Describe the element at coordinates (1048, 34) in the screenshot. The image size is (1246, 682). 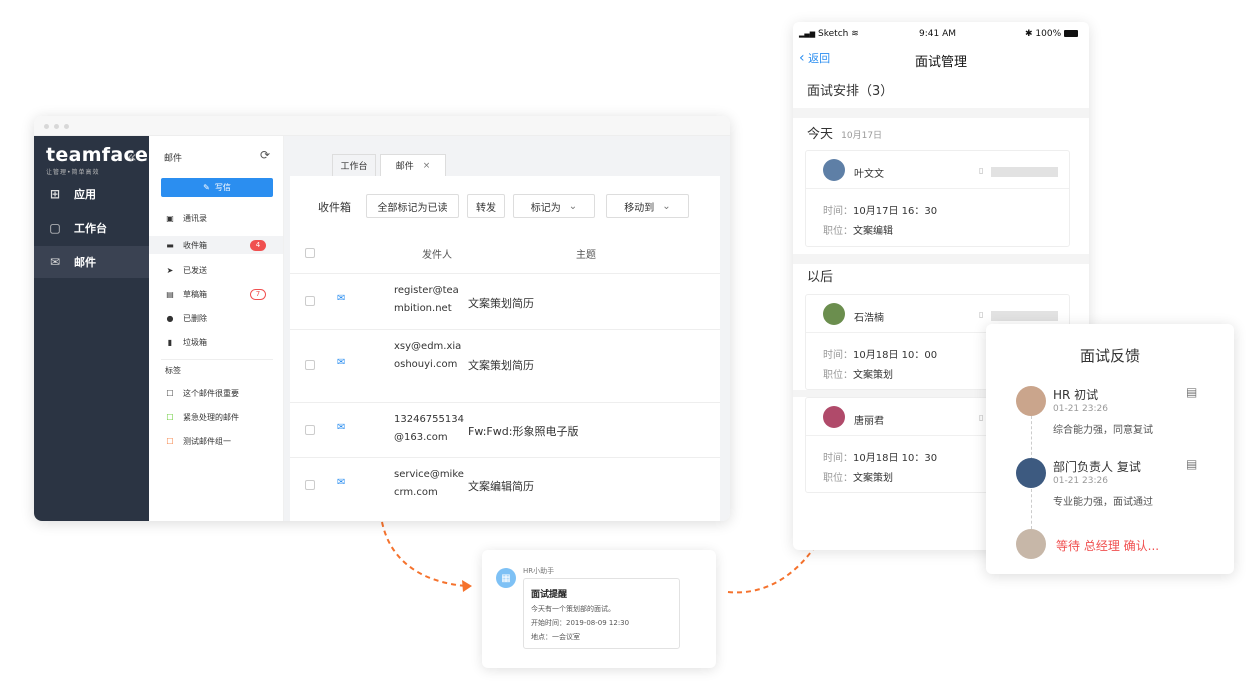
I see `battery-label: 100%` at that location.